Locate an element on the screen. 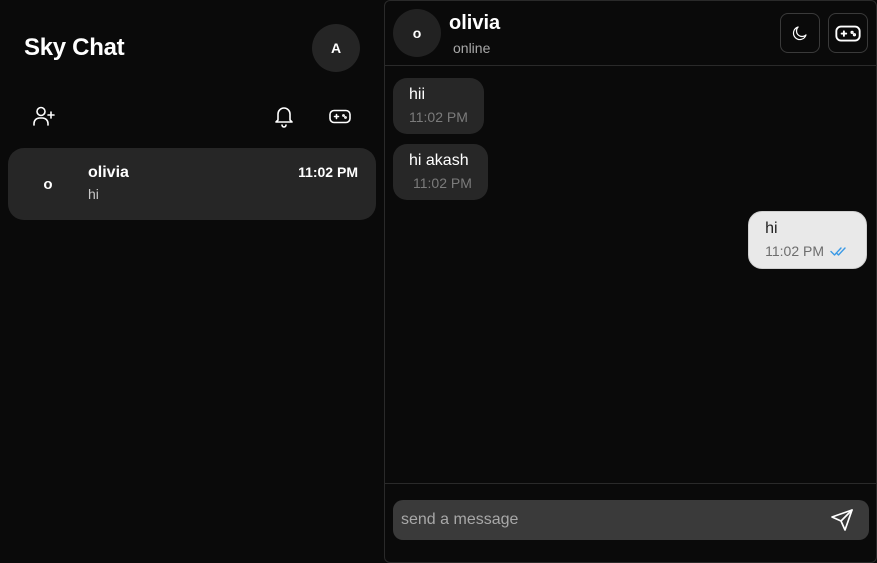 This screenshot has width=877, height=563. message-text: hii is located at coordinates (417, 94).